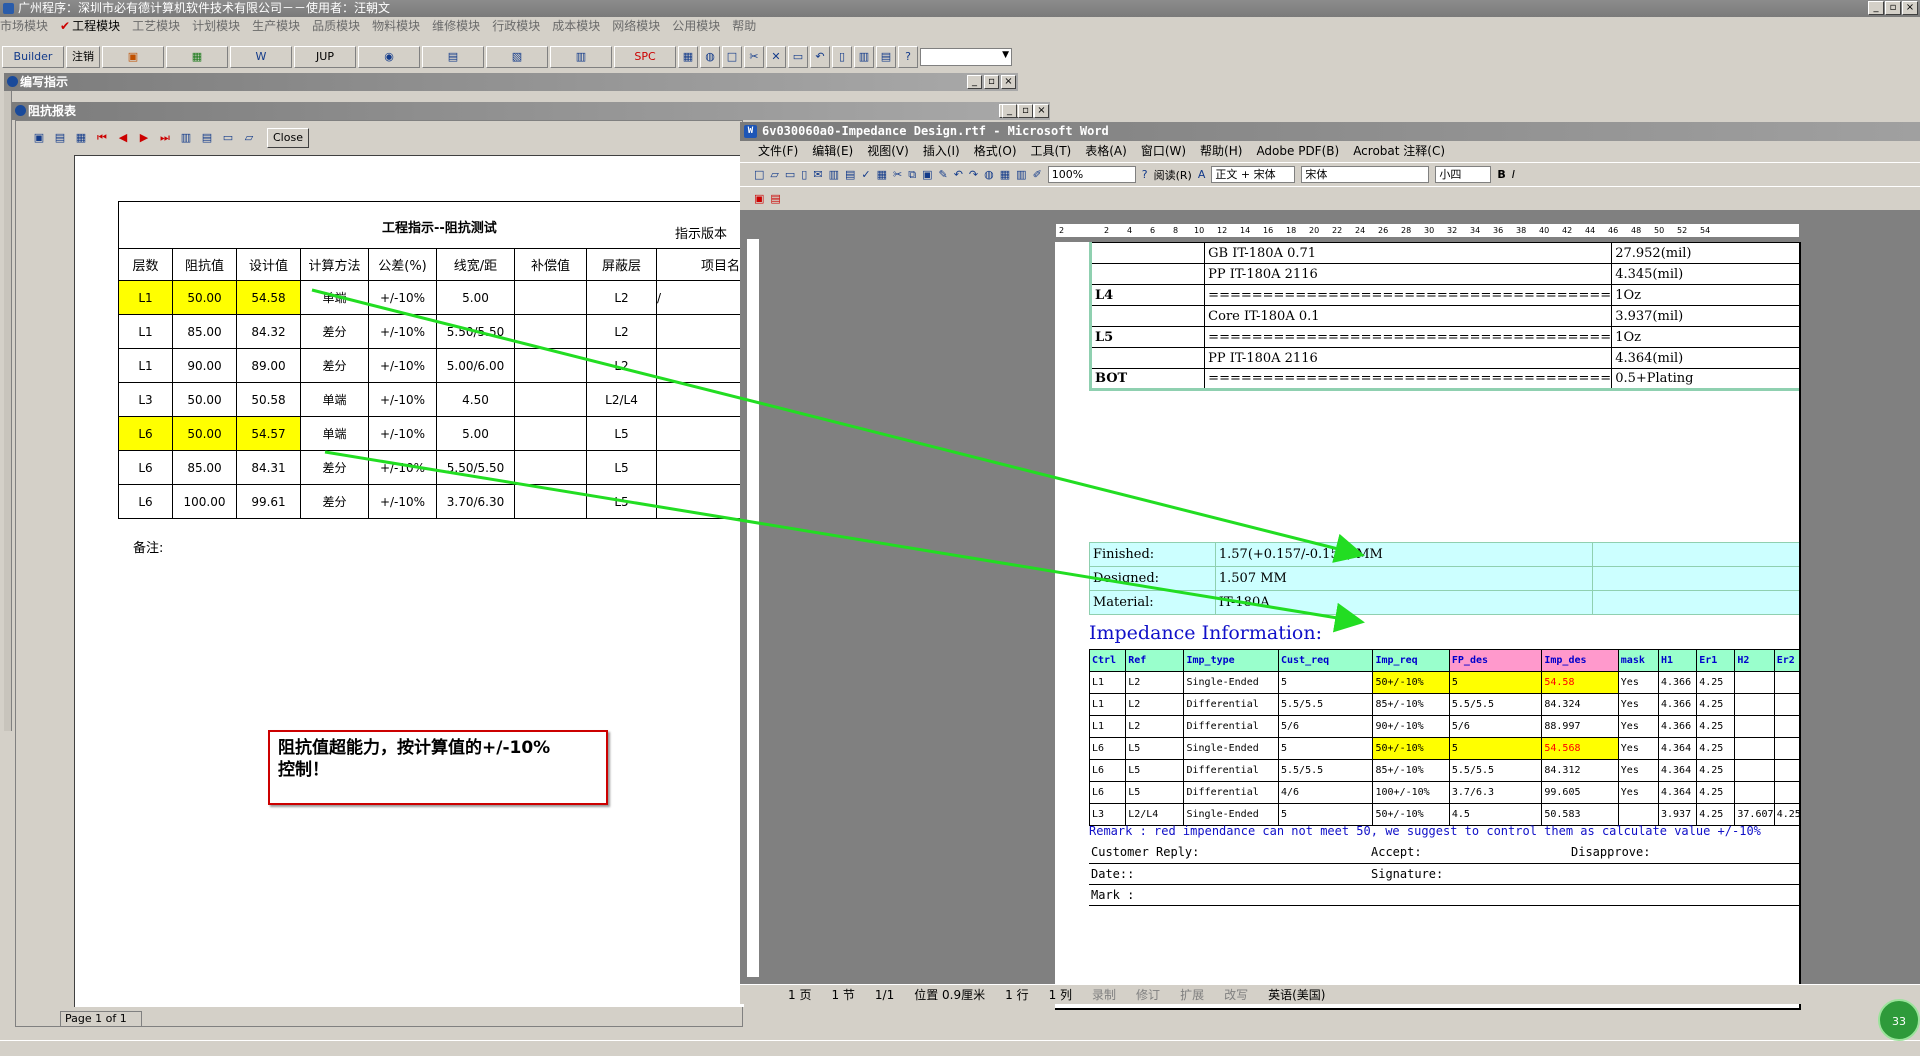 Image resolution: width=1920 pixels, height=1056 pixels. Describe the element at coordinates (96, 26) in the screenshot. I see `menu-engineering: 工程模块` at that location.